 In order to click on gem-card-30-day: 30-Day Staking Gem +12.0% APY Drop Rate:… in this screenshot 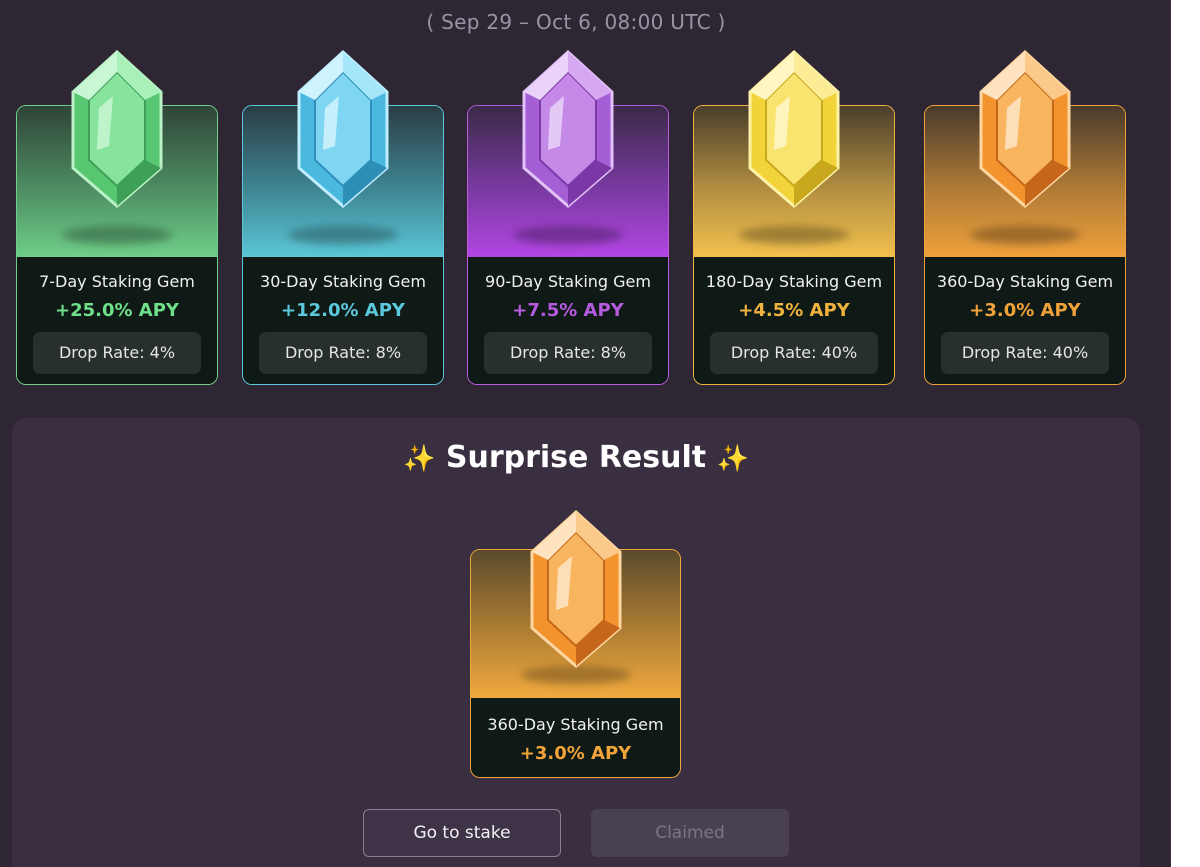, I will do `click(343, 217)`.